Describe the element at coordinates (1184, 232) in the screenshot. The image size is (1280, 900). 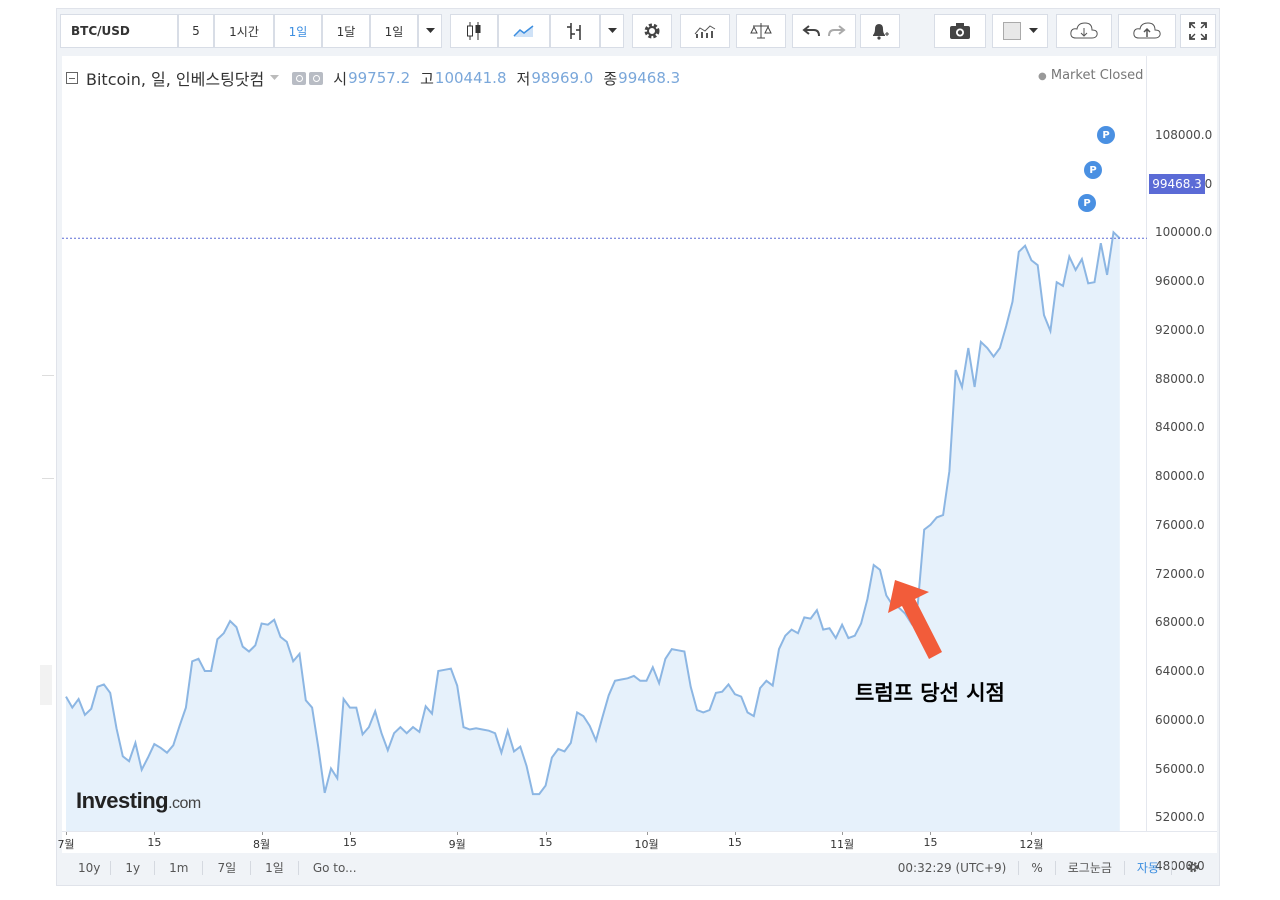
I see `price-tick-label: 100000.0` at that location.